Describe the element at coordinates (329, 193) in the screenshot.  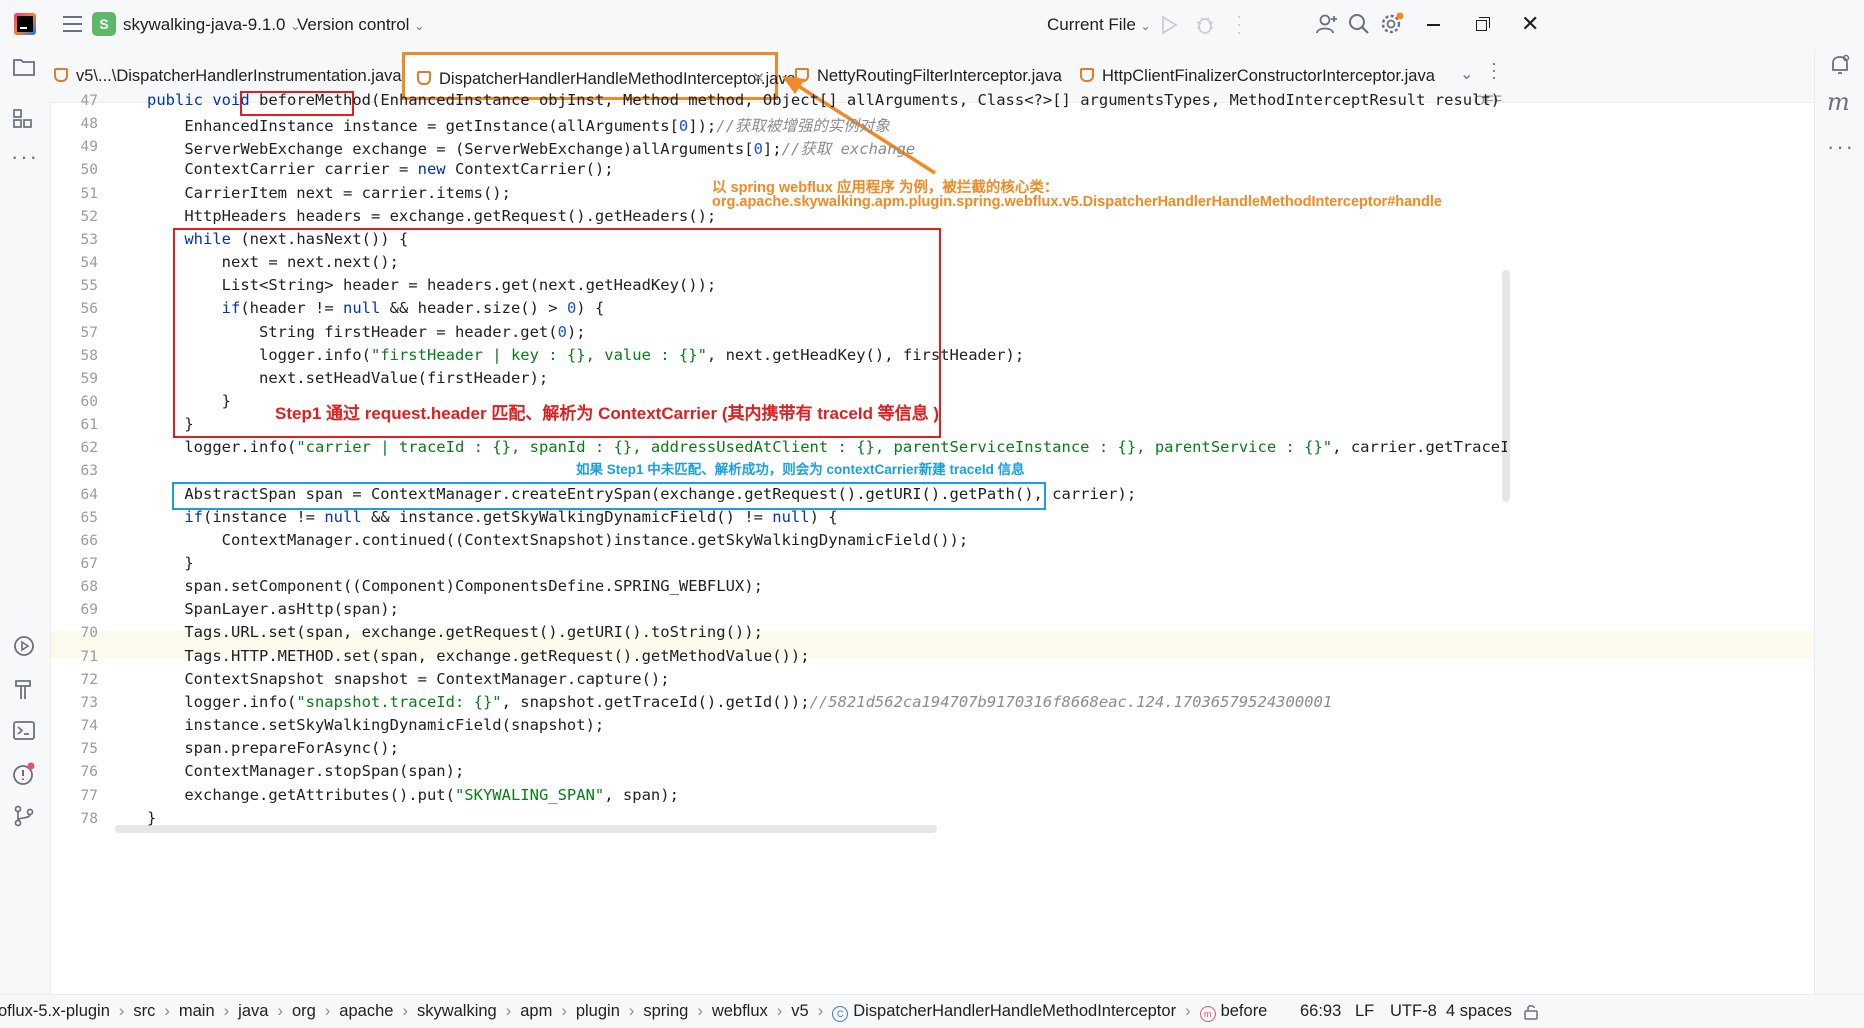
I see `code-line: CarrierItem next = carrier.items();` at that location.